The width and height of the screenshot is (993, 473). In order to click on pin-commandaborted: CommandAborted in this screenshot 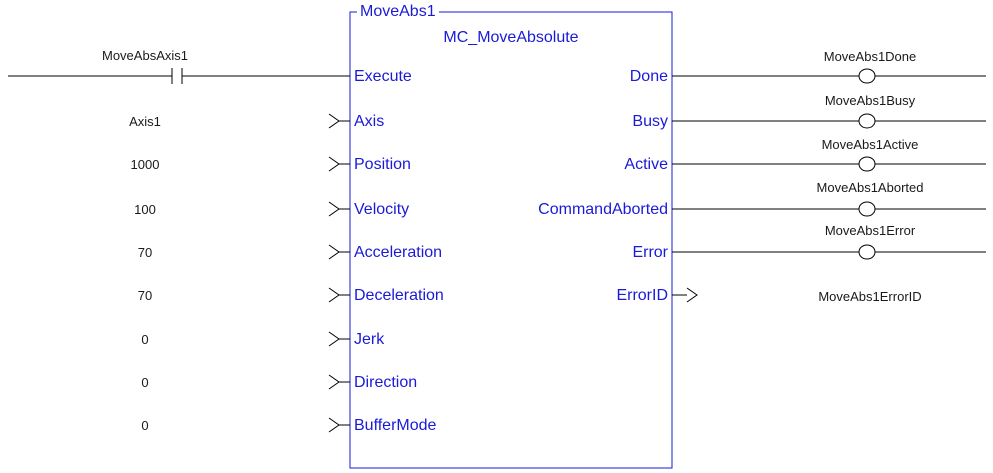, I will do `click(569, 210)`.